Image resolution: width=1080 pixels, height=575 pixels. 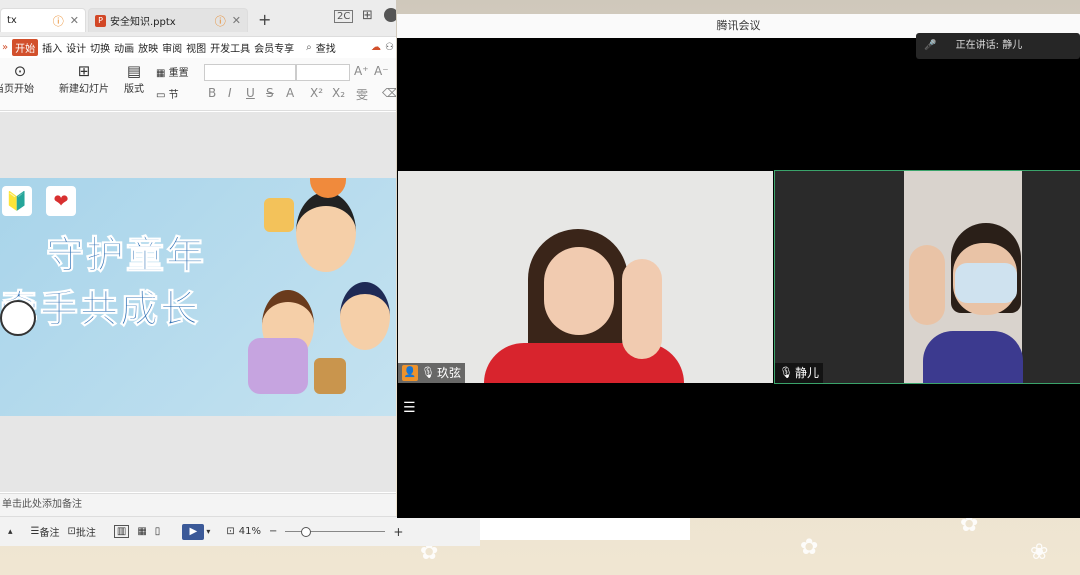 I want to click on participant-video-tile: 👤 🎙 玖弦, so click(x=585, y=277).